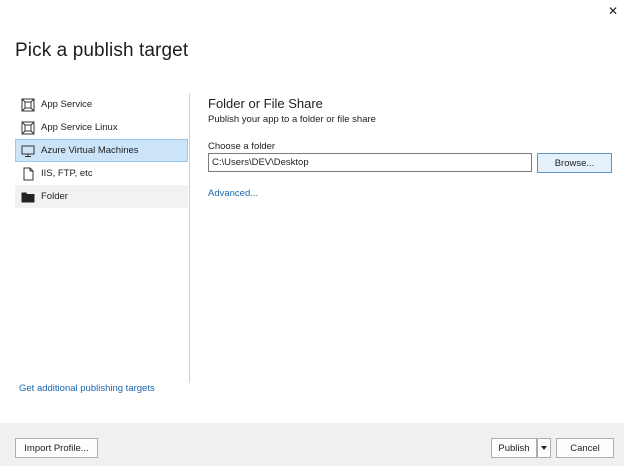  Describe the element at coordinates (514, 448) in the screenshot. I see `publish-button: Publish` at that location.